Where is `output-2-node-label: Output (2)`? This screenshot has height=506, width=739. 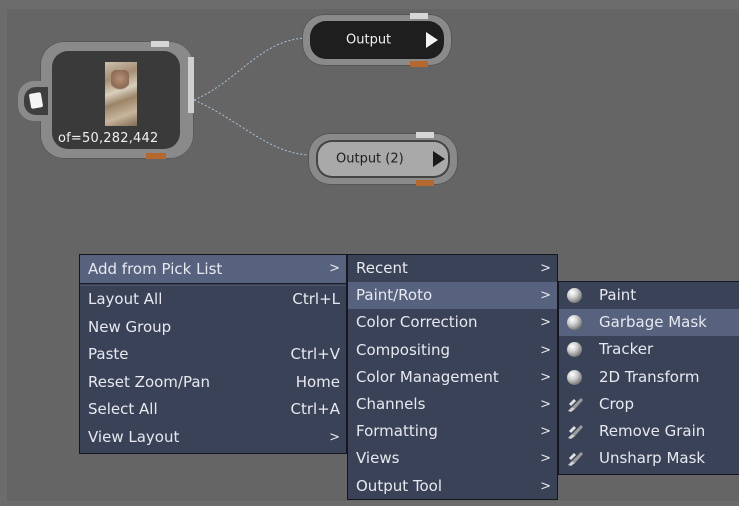 output-2-node-label: Output (2) is located at coordinates (370, 159).